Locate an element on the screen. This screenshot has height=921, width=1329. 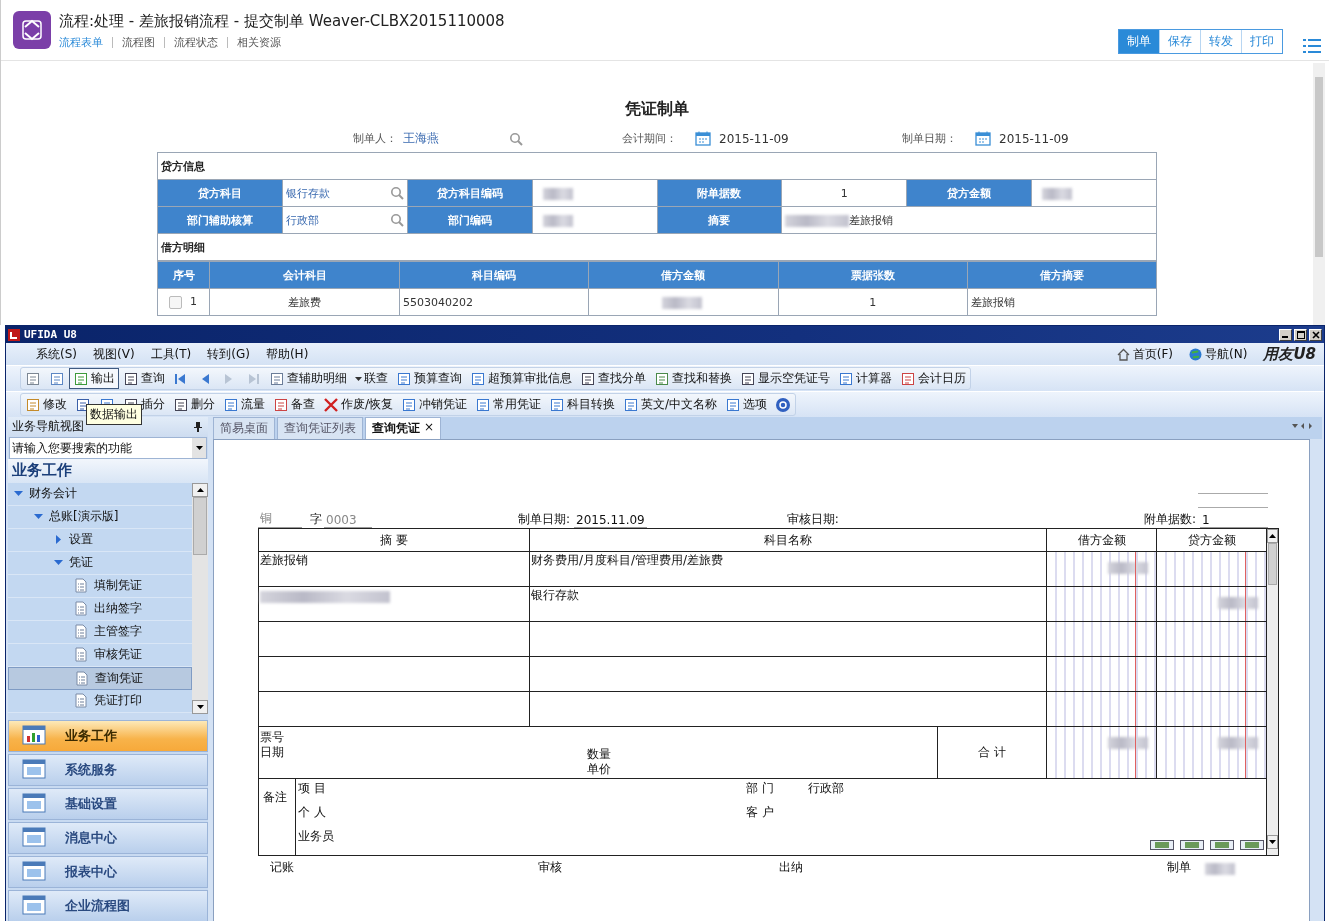
toolbar-button: 冲销凭证 is located at coordinates (434, 404).